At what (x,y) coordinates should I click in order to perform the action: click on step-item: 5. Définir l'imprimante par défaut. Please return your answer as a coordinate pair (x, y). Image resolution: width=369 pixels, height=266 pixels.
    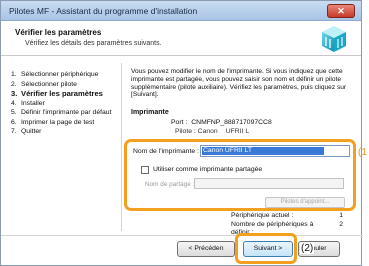
    Looking at the image, I should click on (61, 112).